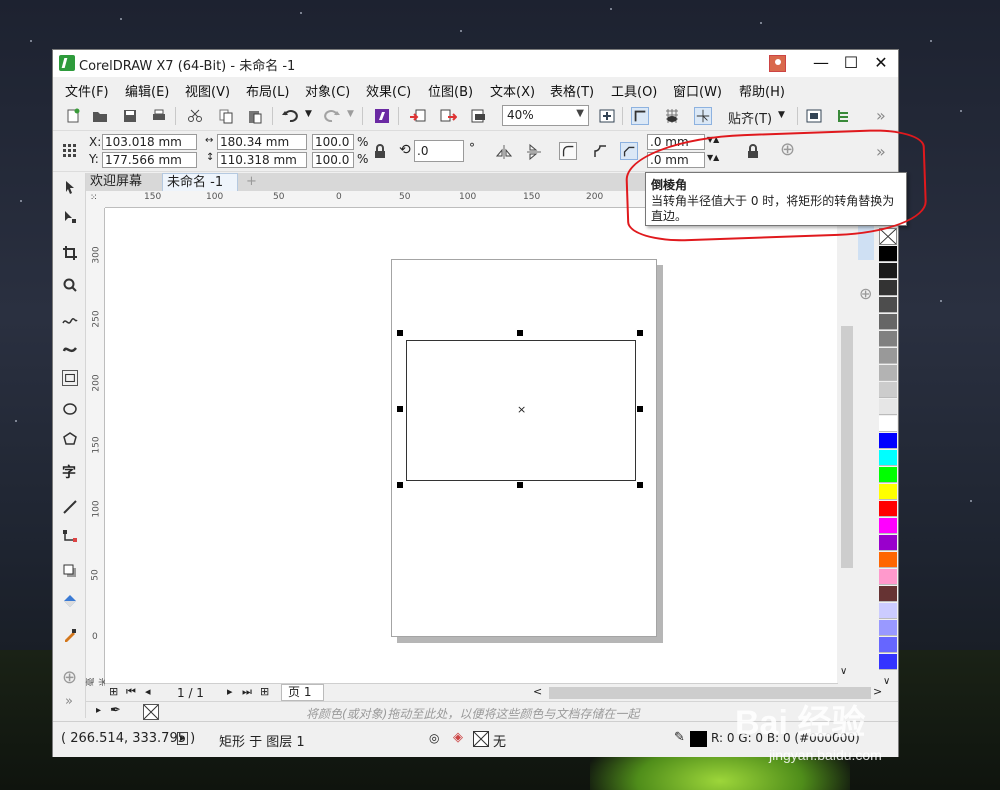 This screenshot has width=1000, height=790. What do you see at coordinates (262, 160) in the screenshot?
I see `object-height-field: 110.318 mm` at bounding box center [262, 160].